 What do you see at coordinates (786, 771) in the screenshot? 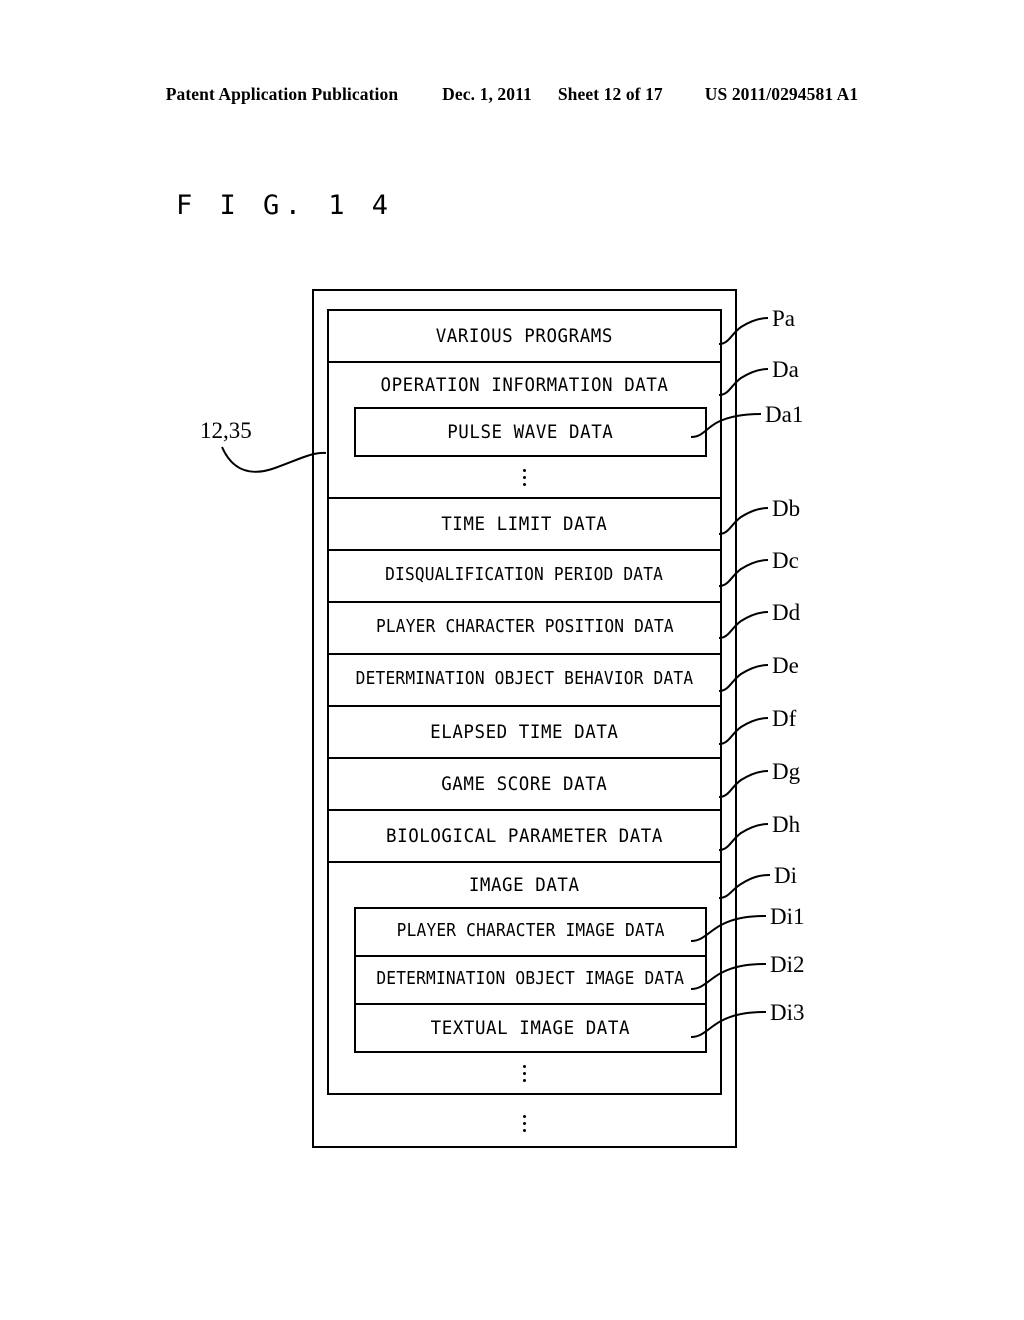
I see `ref-label-dg: Dg` at bounding box center [786, 771].